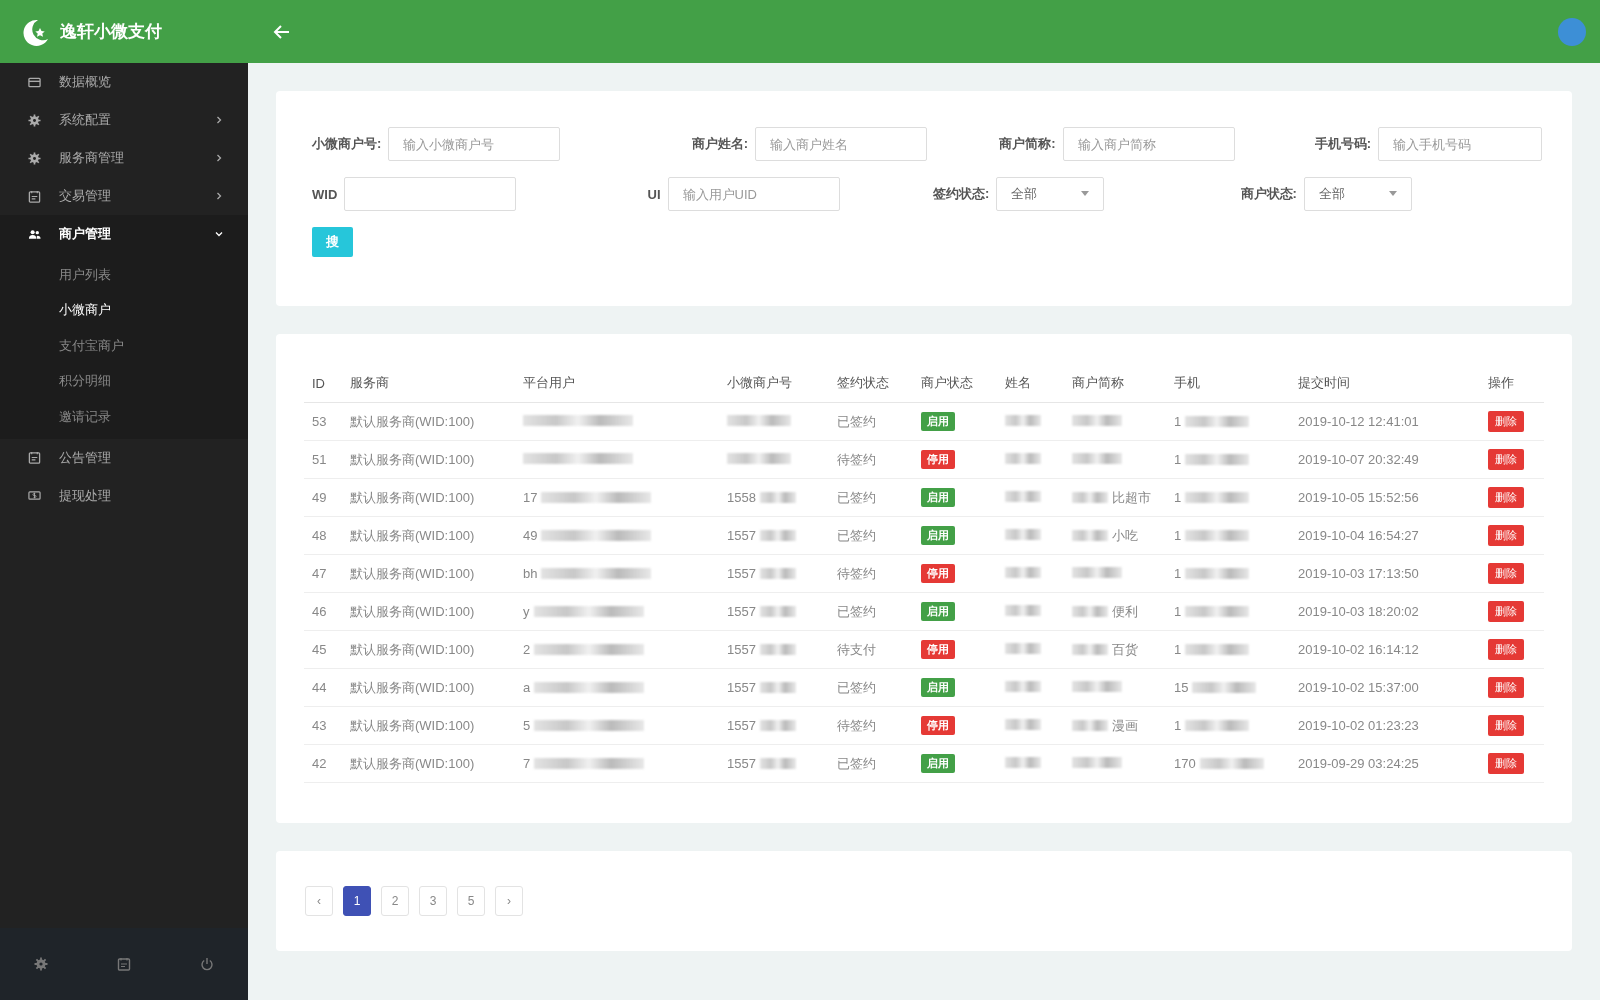 The height and width of the screenshot is (1000, 1600). I want to click on sidebar-item: 数据概览, so click(124, 82).